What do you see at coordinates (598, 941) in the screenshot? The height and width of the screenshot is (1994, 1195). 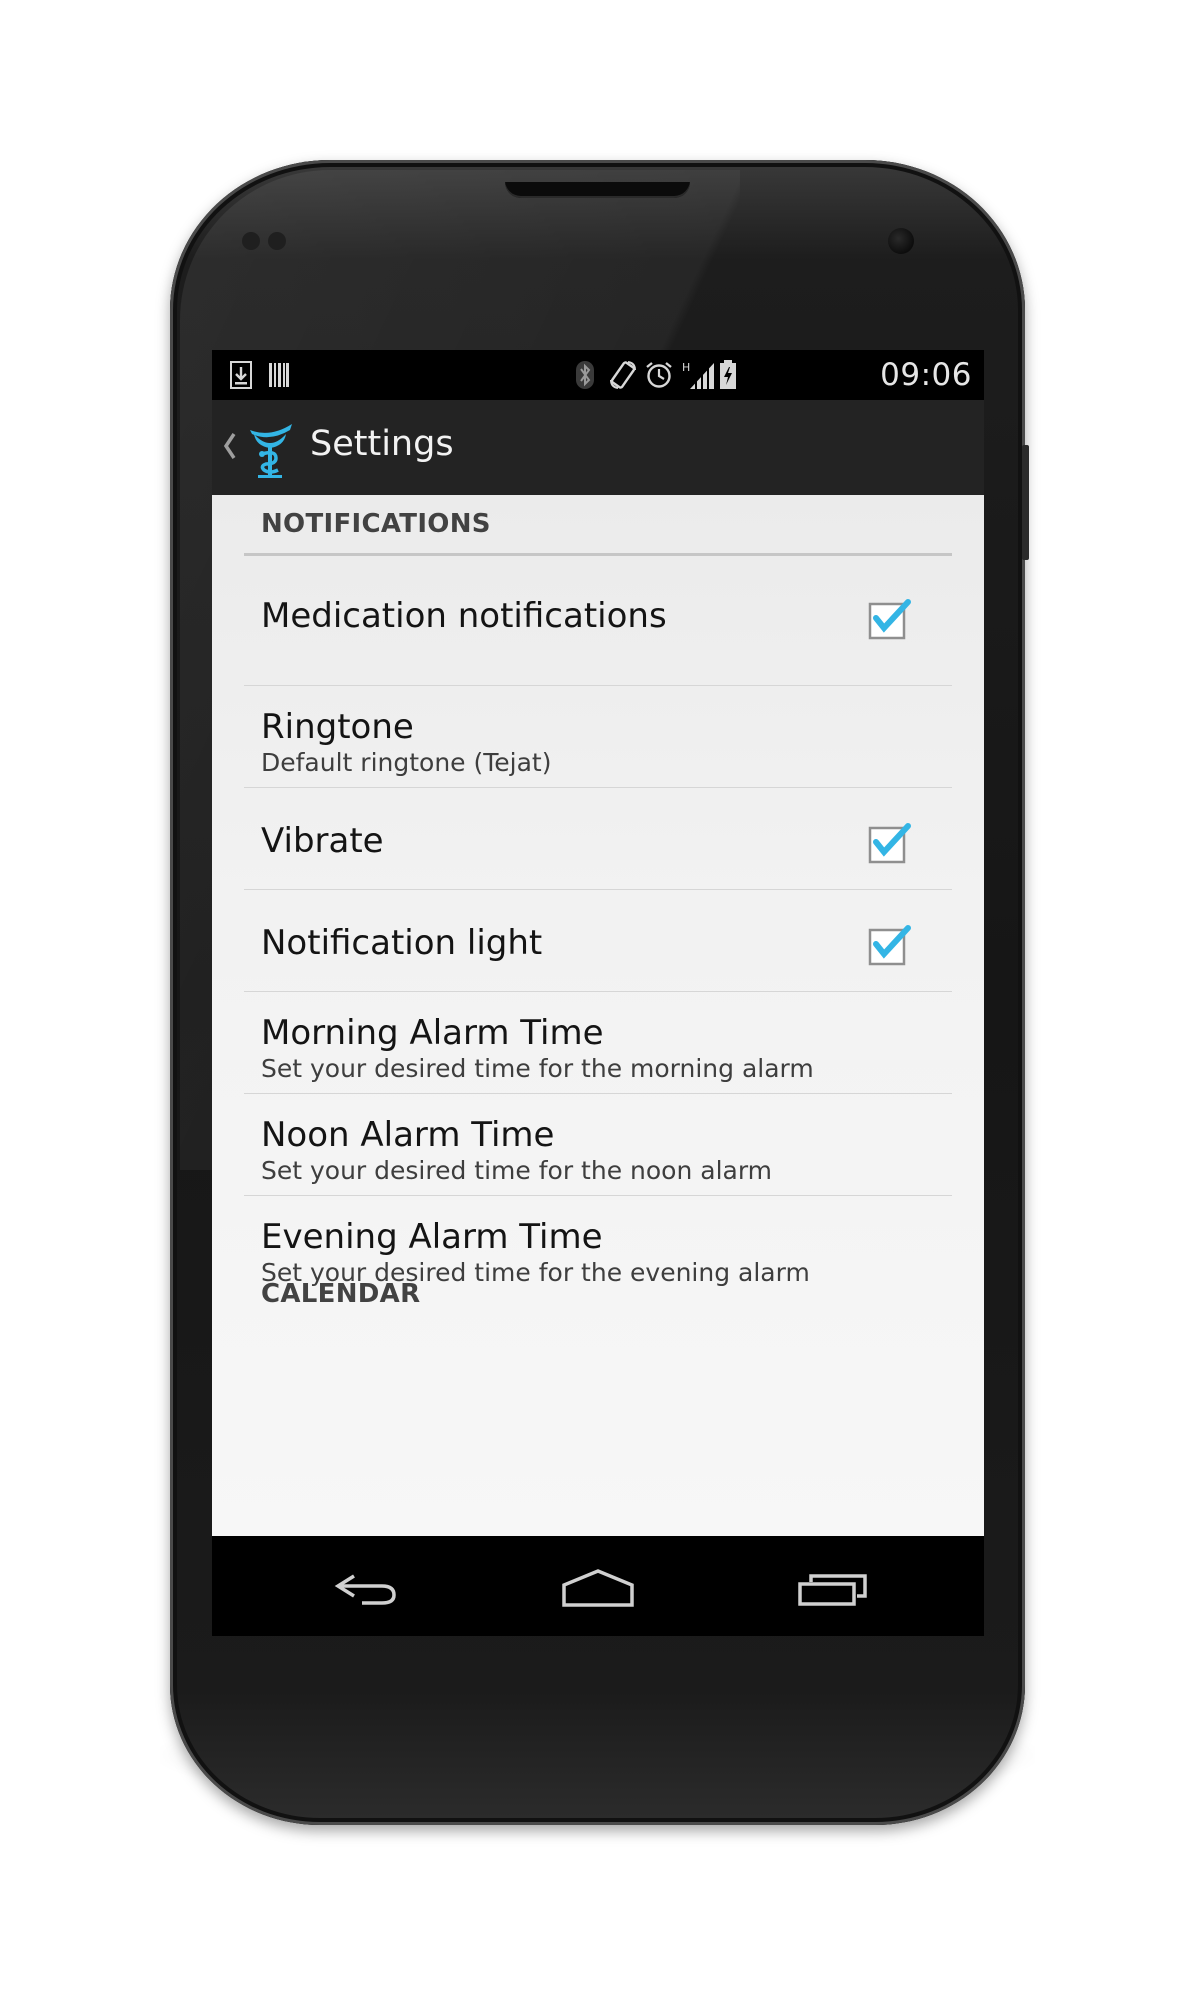 I see `pref-notification-light: Notification light` at bounding box center [598, 941].